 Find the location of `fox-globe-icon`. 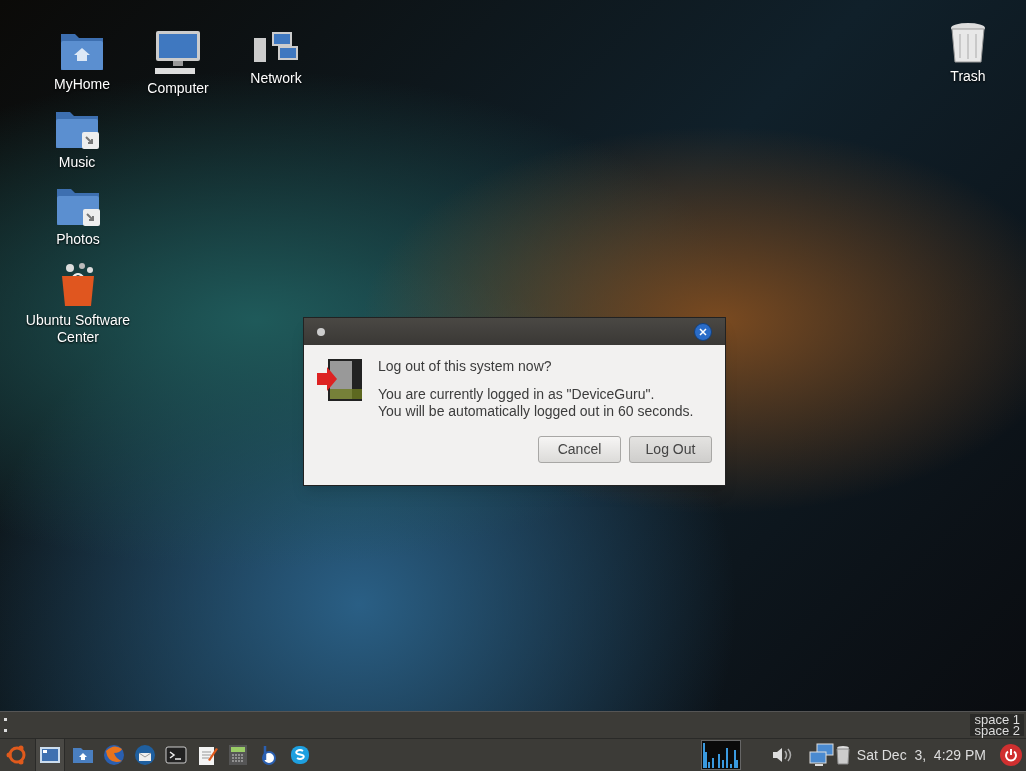

fox-globe-icon is located at coordinates (114, 755).